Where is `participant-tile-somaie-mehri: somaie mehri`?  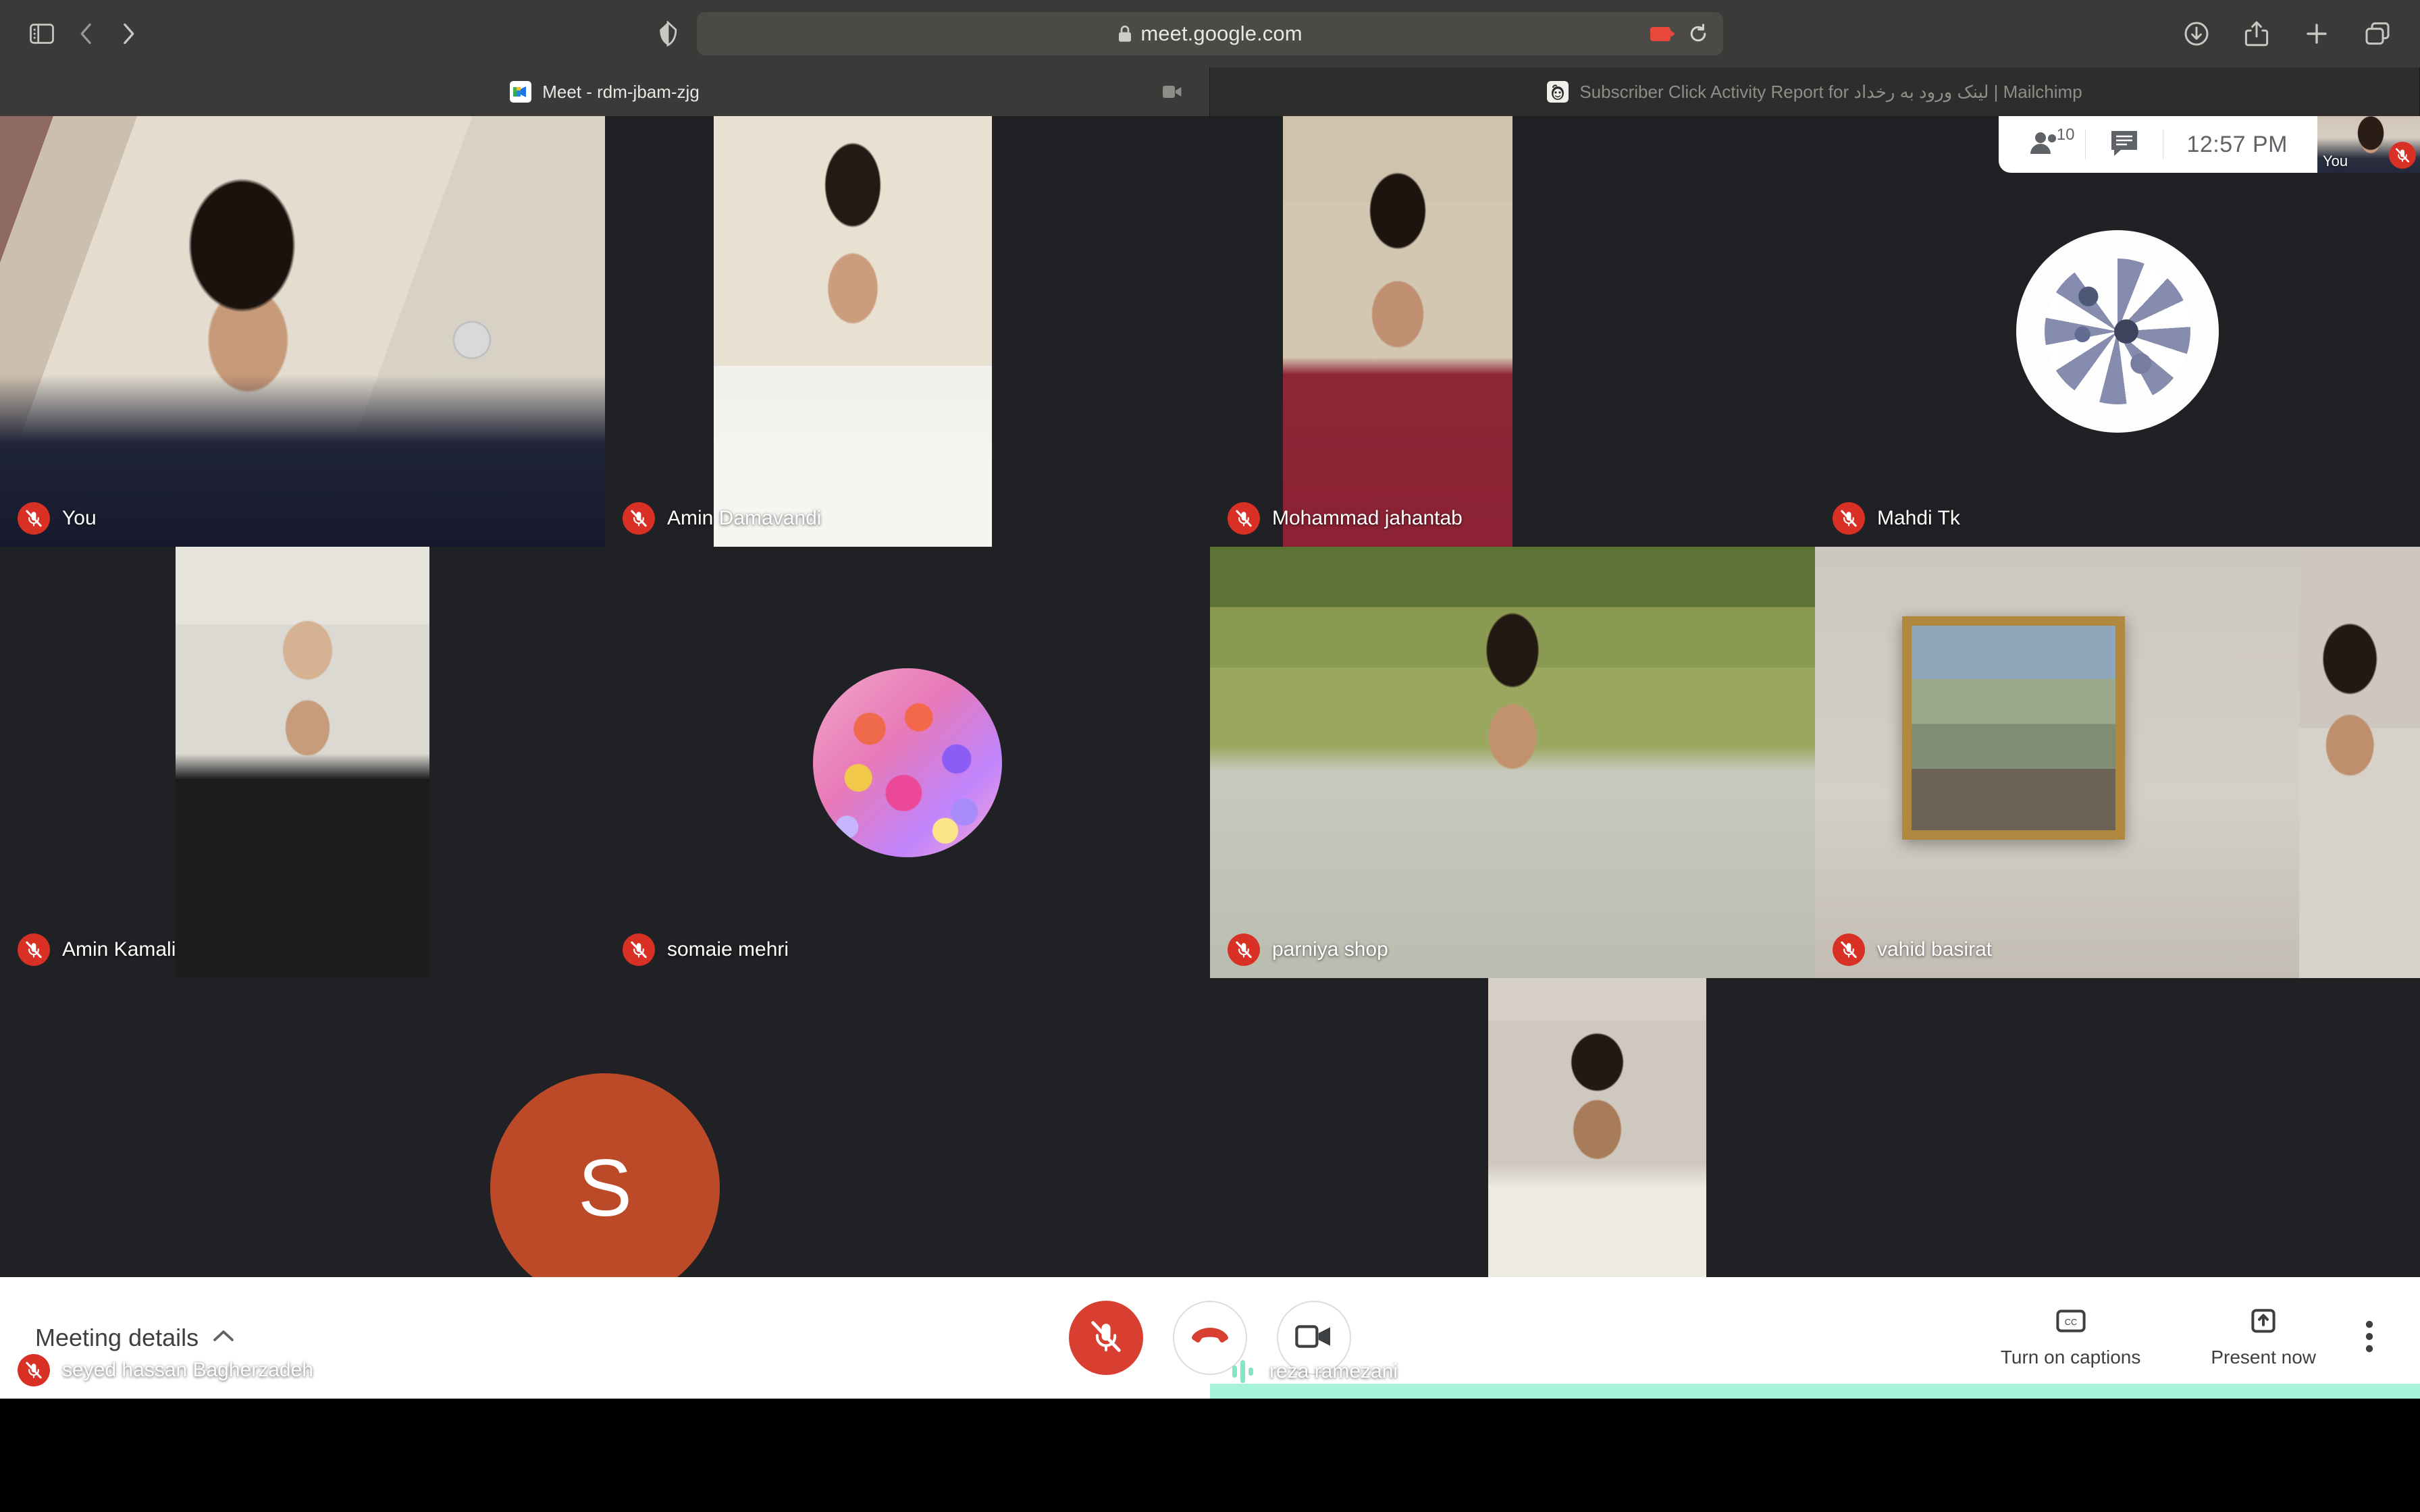
participant-tile-somaie-mehri: somaie mehri is located at coordinates (907, 762).